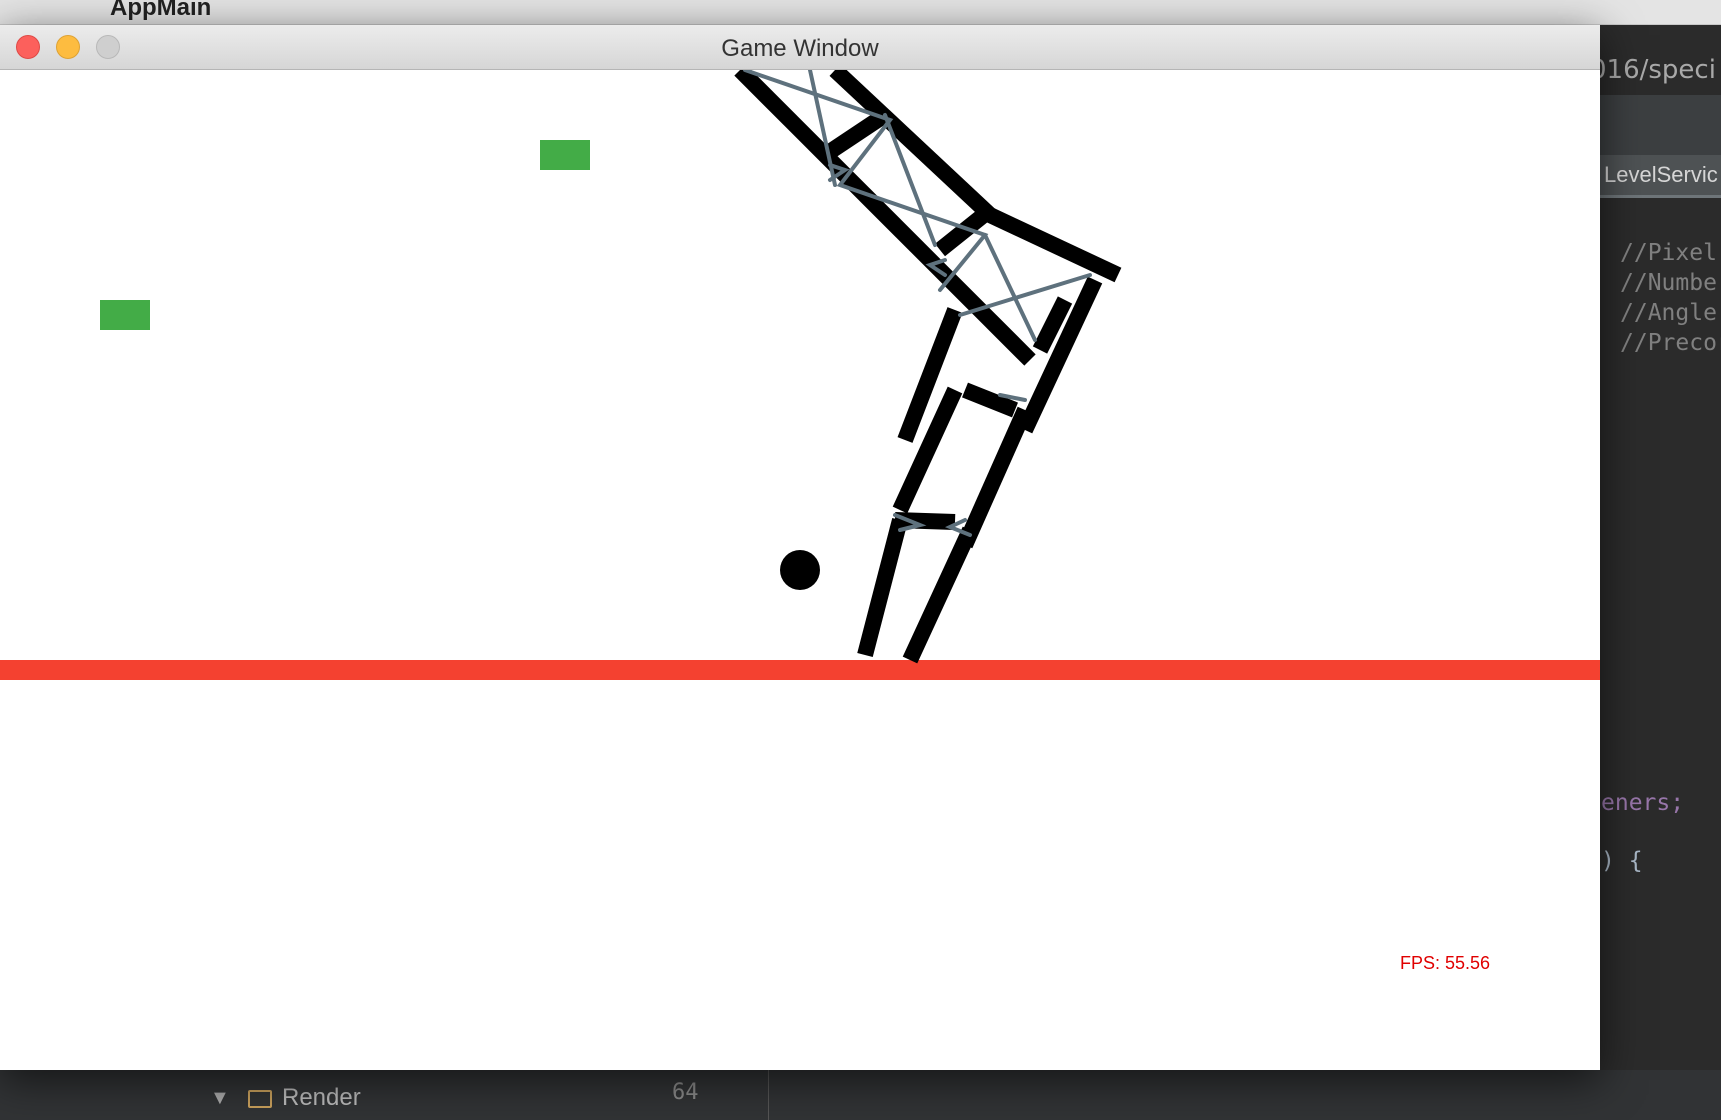 The image size is (1721, 1120). I want to click on close-button, so click(28, 47).